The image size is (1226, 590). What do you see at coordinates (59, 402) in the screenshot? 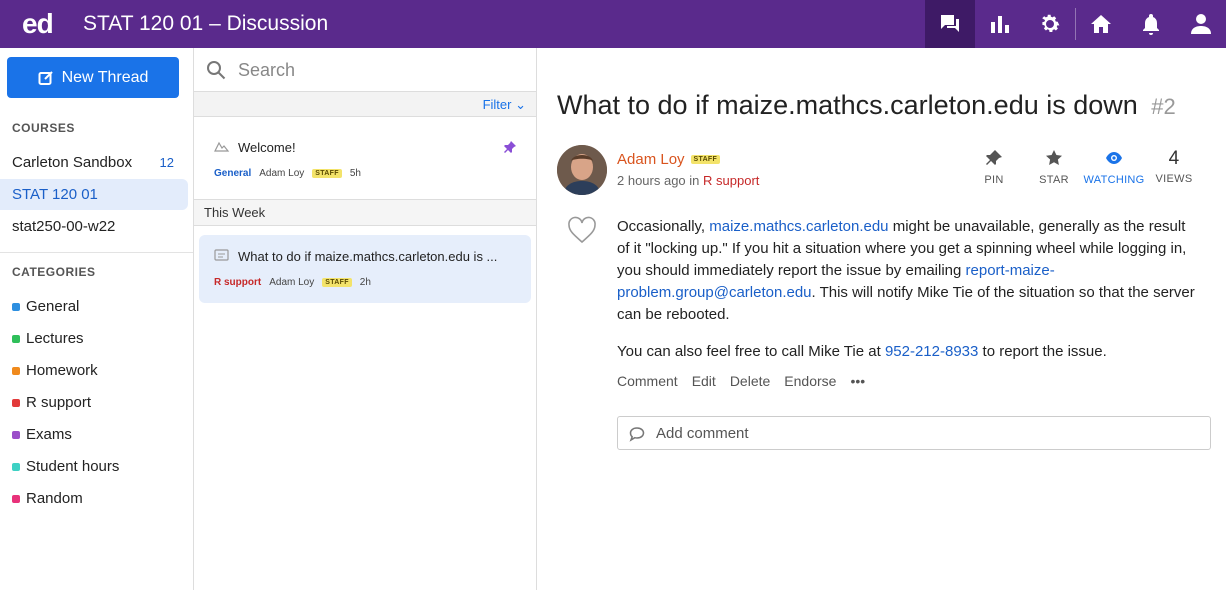
I see `category-label: R support` at bounding box center [59, 402].